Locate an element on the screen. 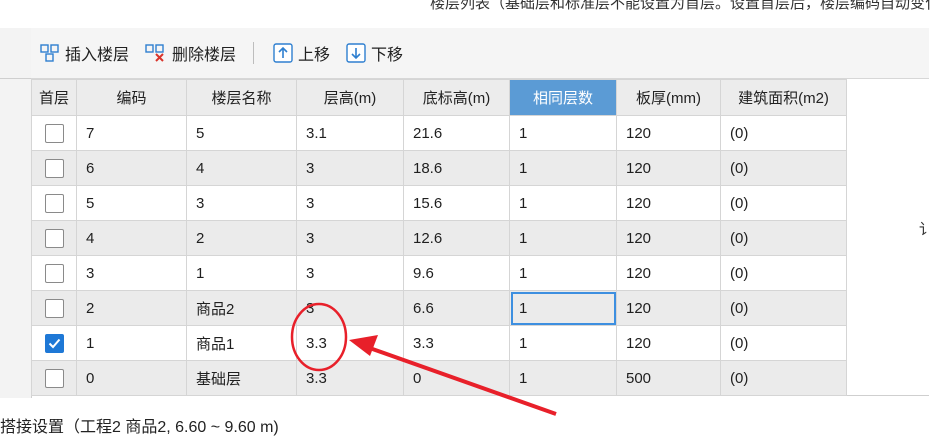  table-row: 3 1 3 9.6 1 120 (0) is located at coordinates (439, 273).